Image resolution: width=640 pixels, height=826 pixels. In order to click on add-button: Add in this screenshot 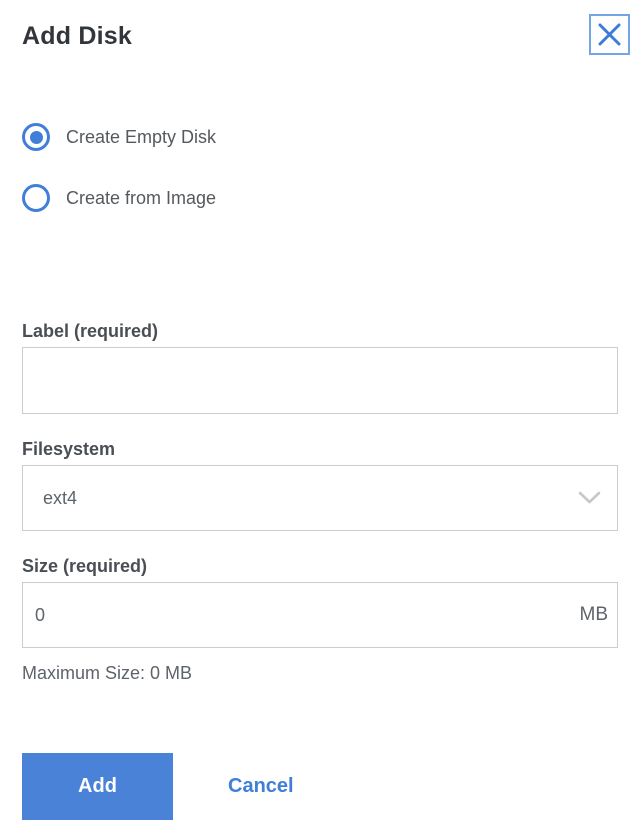, I will do `click(97, 786)`.